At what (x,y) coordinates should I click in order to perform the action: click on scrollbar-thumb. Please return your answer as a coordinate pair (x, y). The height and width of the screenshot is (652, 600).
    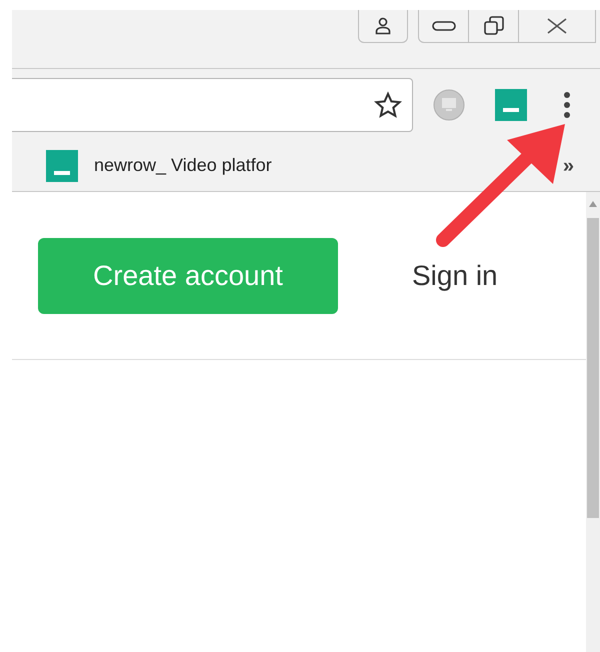
    Looking at the image, I should click on (593, 368).